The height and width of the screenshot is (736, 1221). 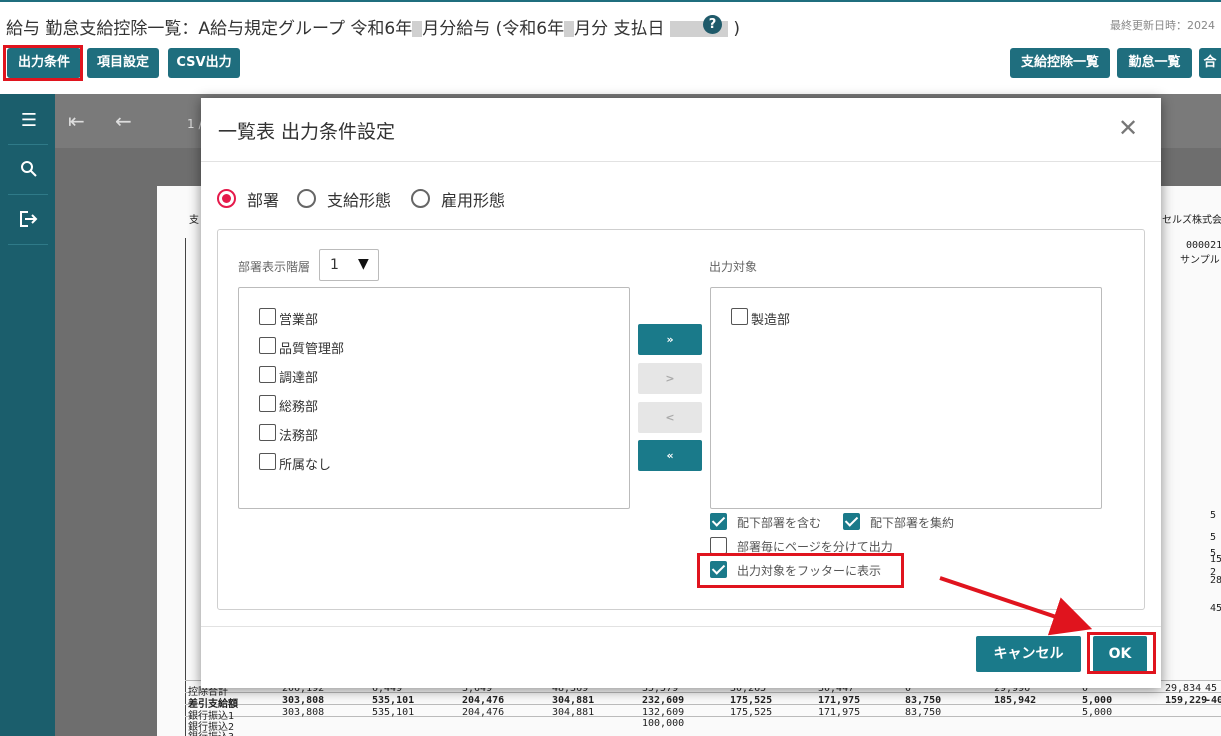 What do you see at coordinates (663, 712) in the screenshot?
I see `table-cell: 132,609` at bounding box center [663, 712].